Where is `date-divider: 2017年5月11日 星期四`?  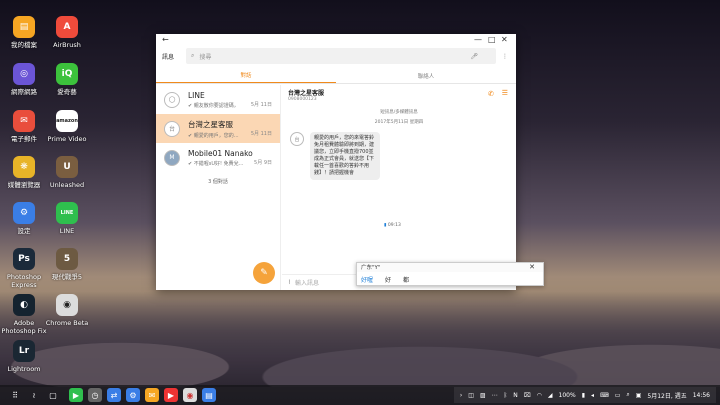
date-divider: 2017年5月11日 星期四 is located at coordinates (399, 122).